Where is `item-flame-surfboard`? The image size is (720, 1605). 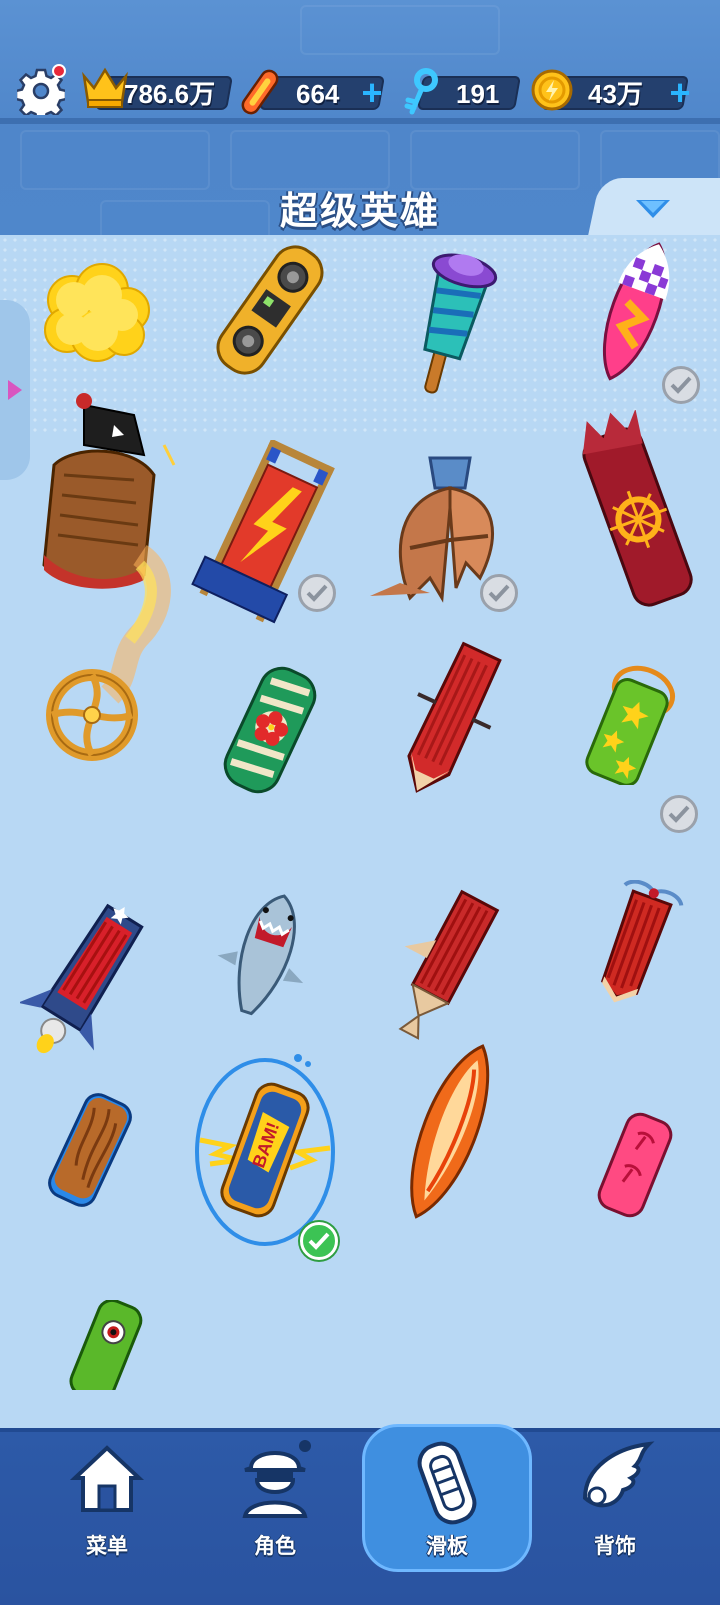 item-flame-surfboard is located at coordinates (450, 1130).